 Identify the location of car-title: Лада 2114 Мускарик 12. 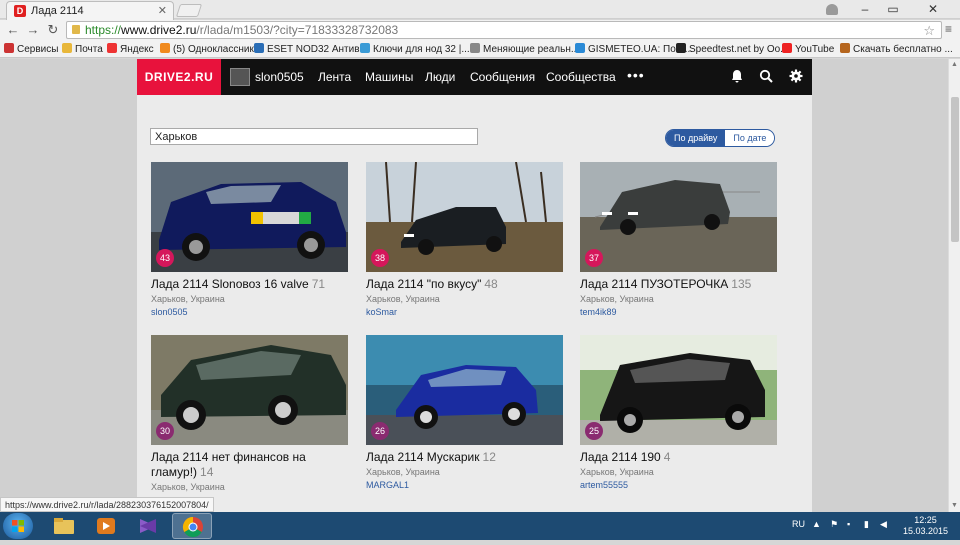
(465, 457).